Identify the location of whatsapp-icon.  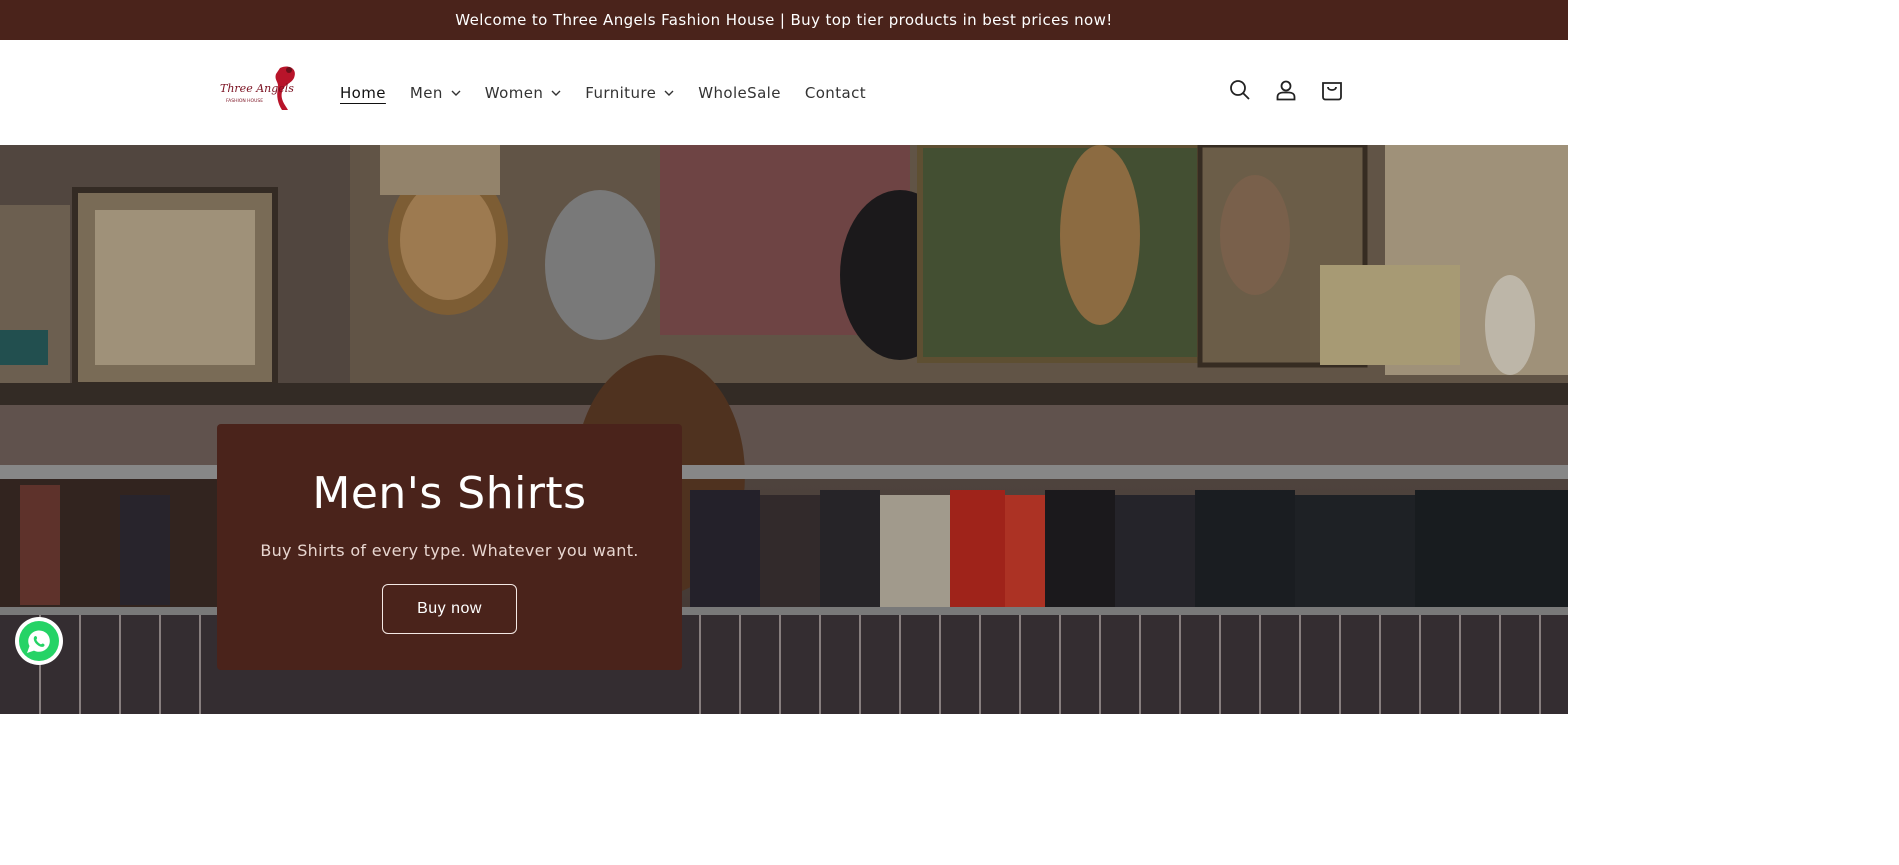
(39, 641).